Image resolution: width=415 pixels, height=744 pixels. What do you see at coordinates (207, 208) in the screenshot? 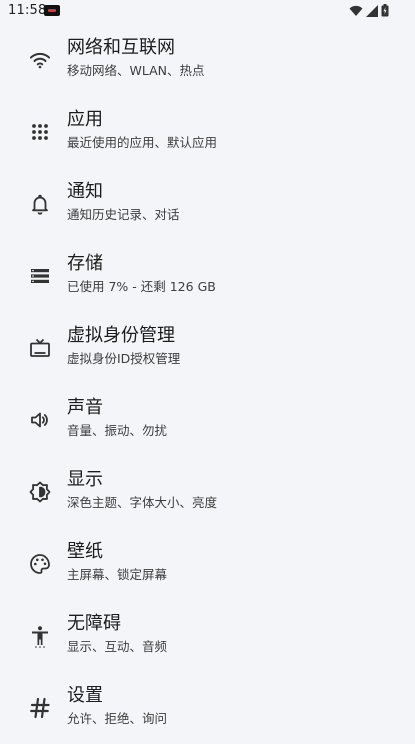
I see `settings-item-notifications: 通知 通知历史记录、对话` at bounding box center [207, 208].